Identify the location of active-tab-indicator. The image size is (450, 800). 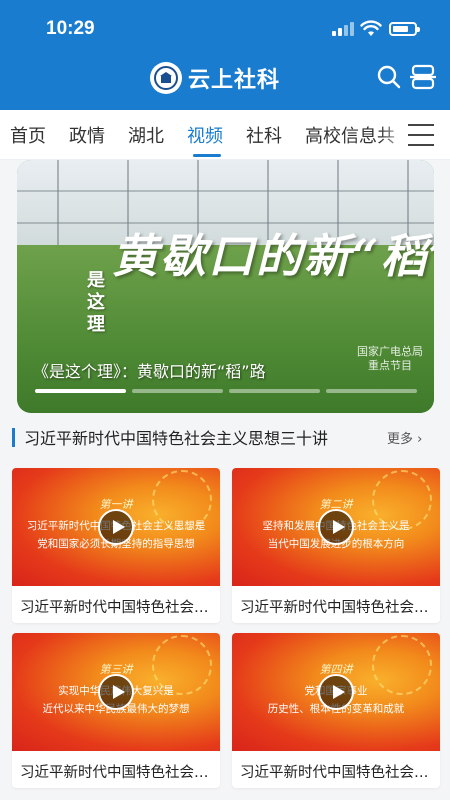
(207, 155).